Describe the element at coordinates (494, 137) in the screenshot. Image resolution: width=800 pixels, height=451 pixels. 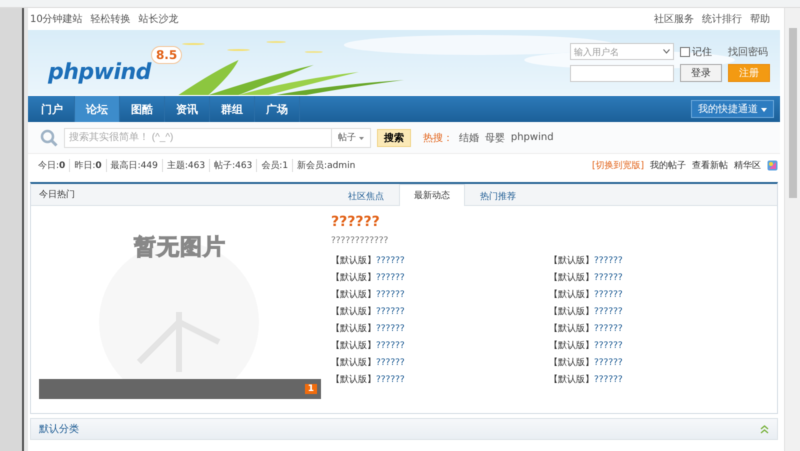
I see `hot-search-link: 母婴` at that location.